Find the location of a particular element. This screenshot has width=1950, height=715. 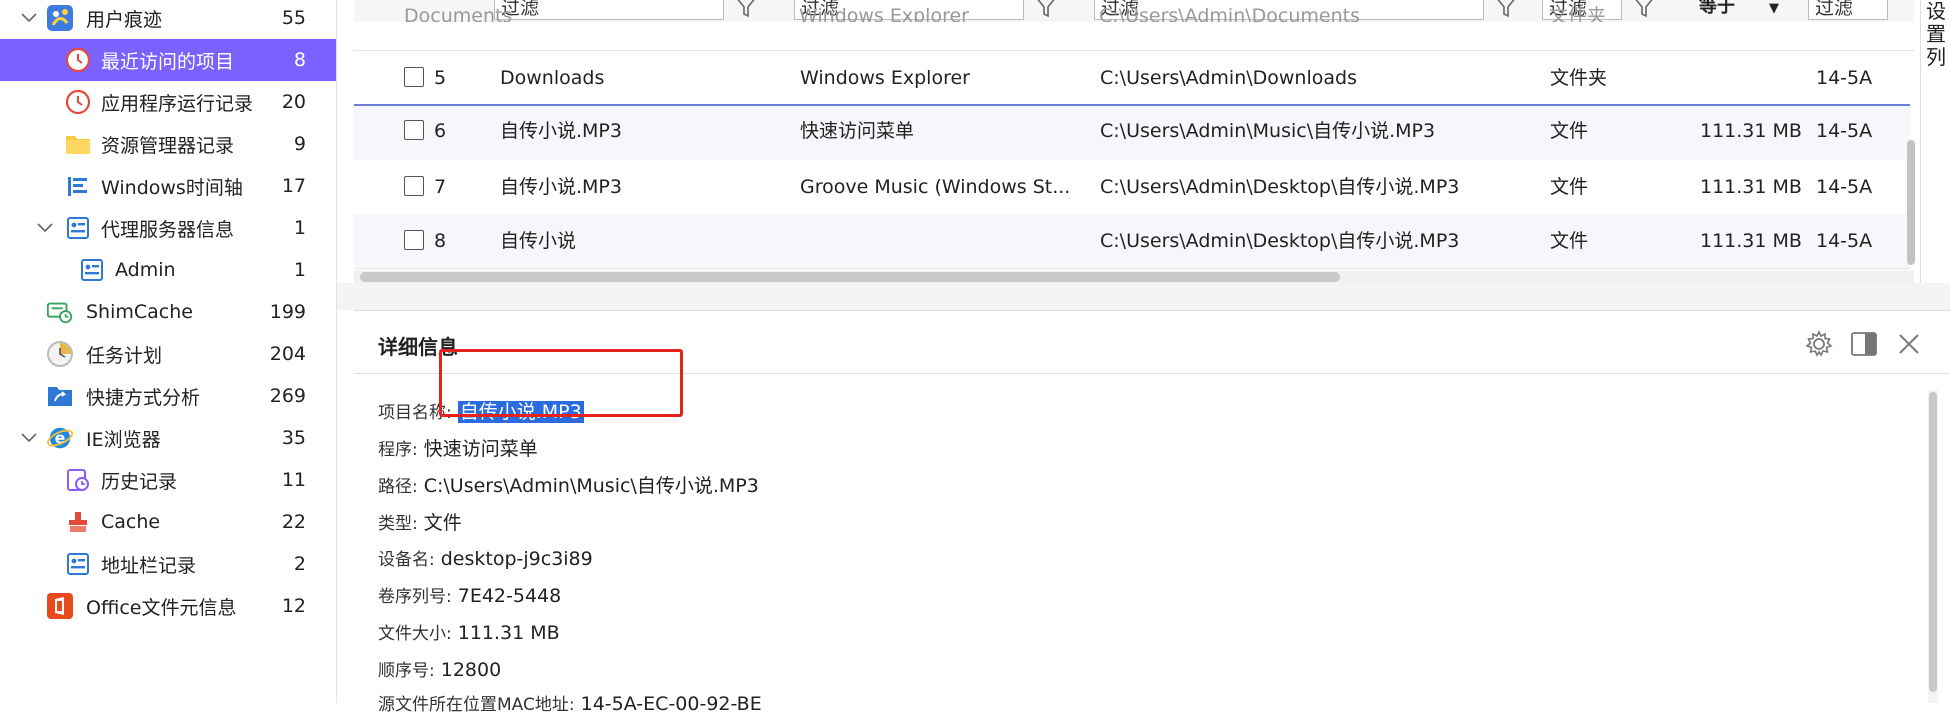

tree-item-shortcut-analysis: 快捷方式分析 269 is located at coordinates (168, 396).